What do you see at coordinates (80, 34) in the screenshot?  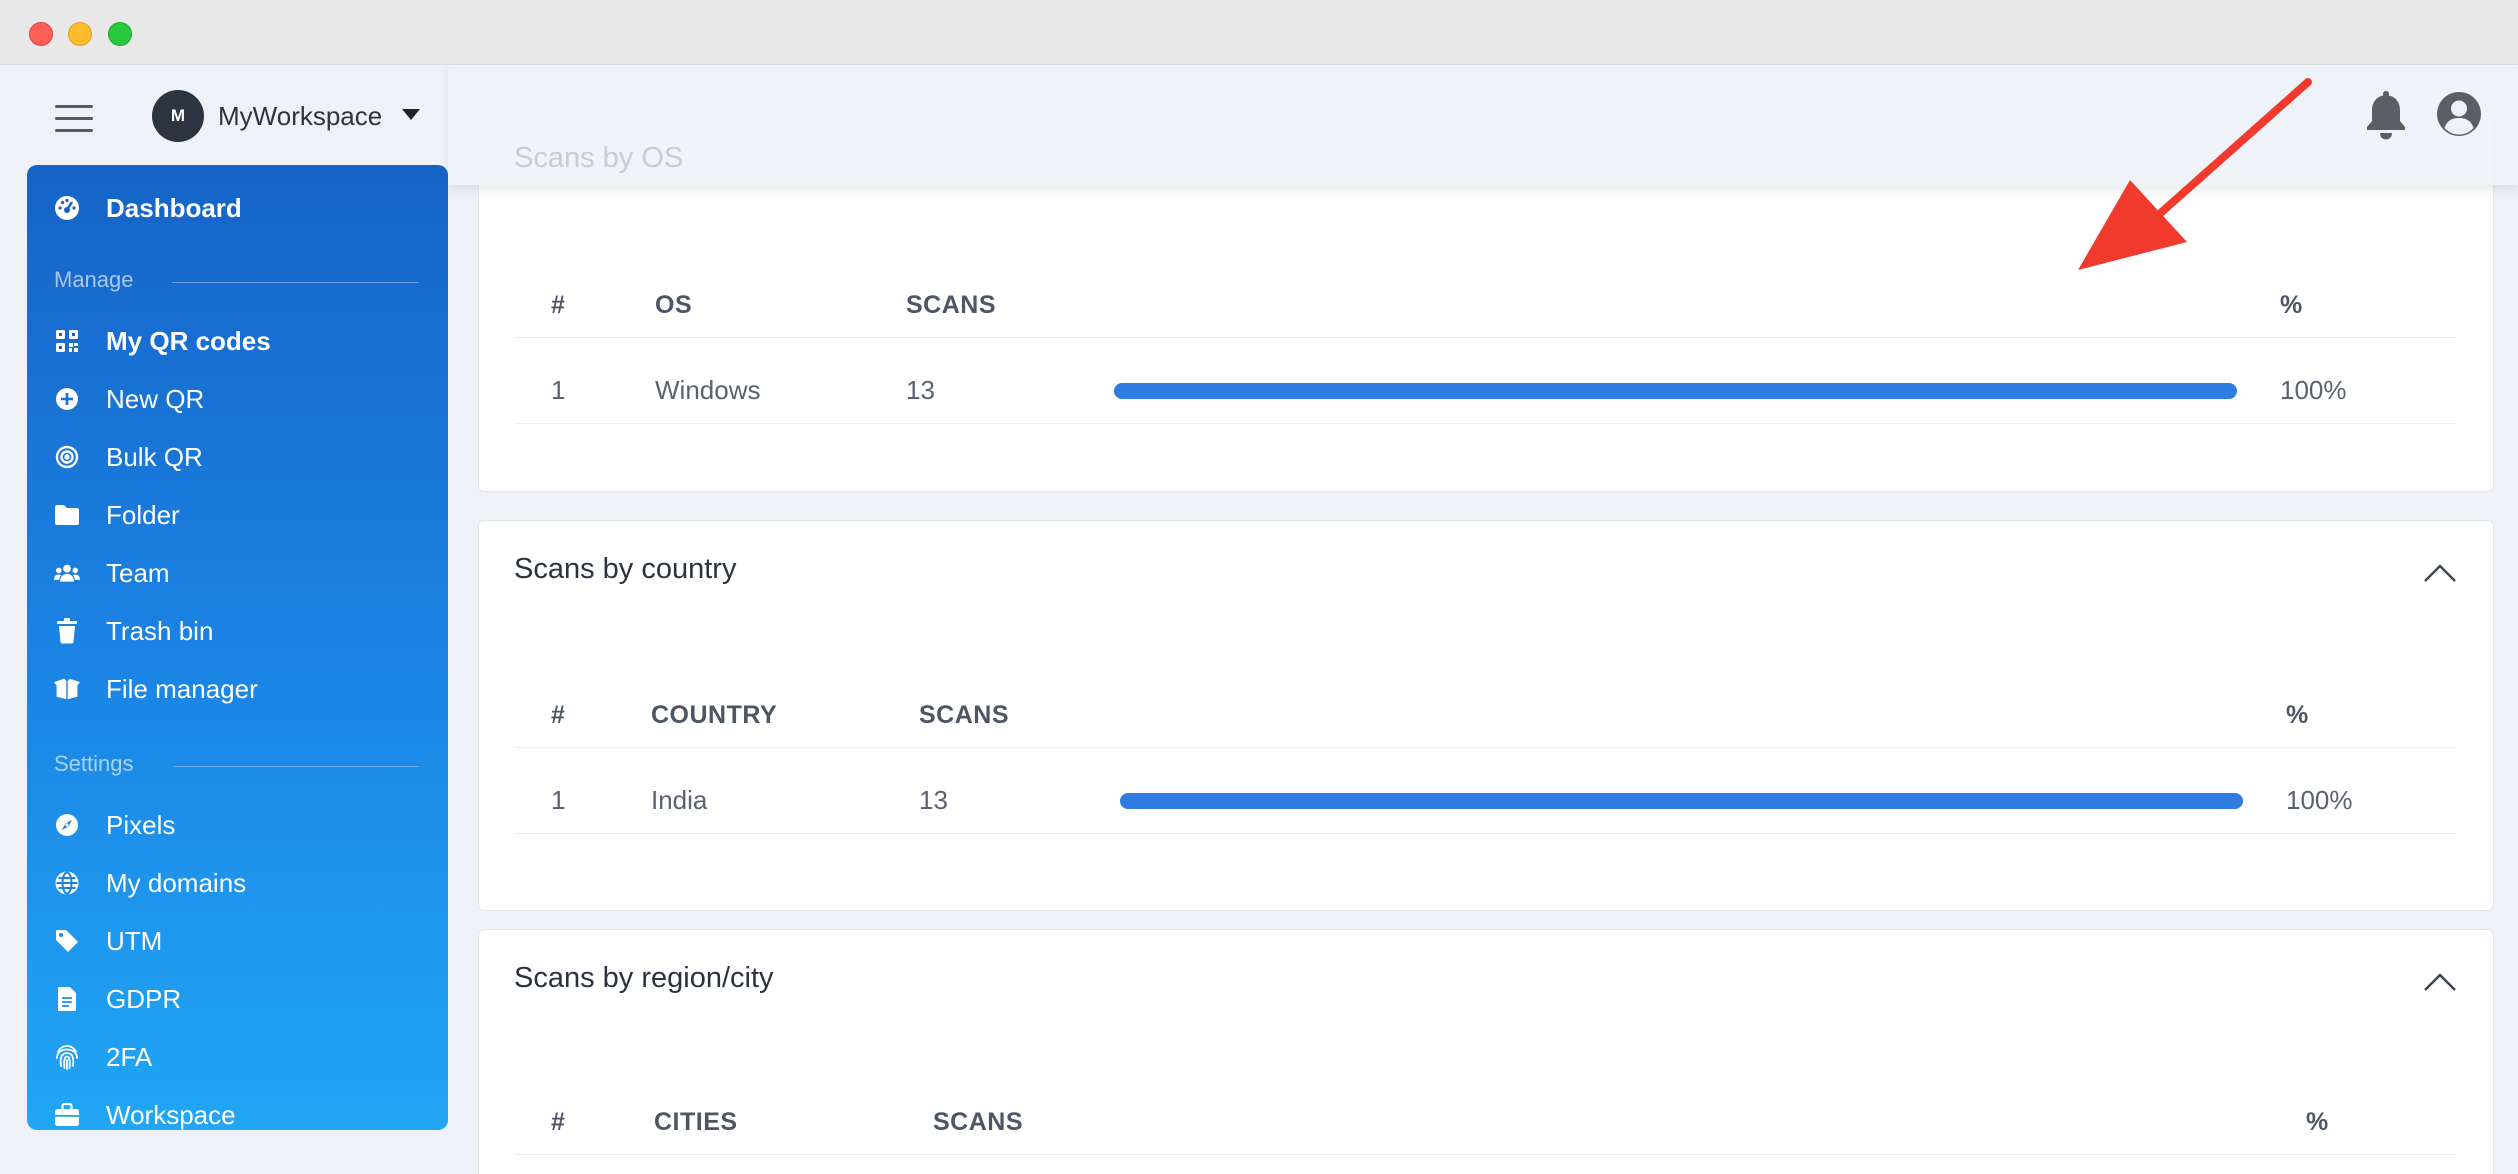 I see `minimize-window-button` at bounding box center [80, 34].